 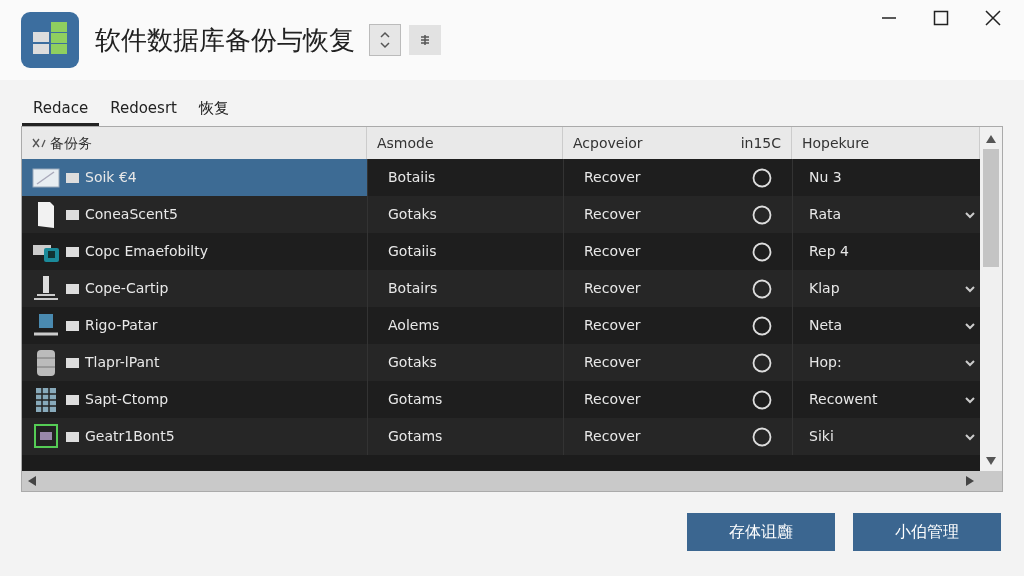 I want to click on item-name: Copc Emaefobilty, so click(x=146, y=251).